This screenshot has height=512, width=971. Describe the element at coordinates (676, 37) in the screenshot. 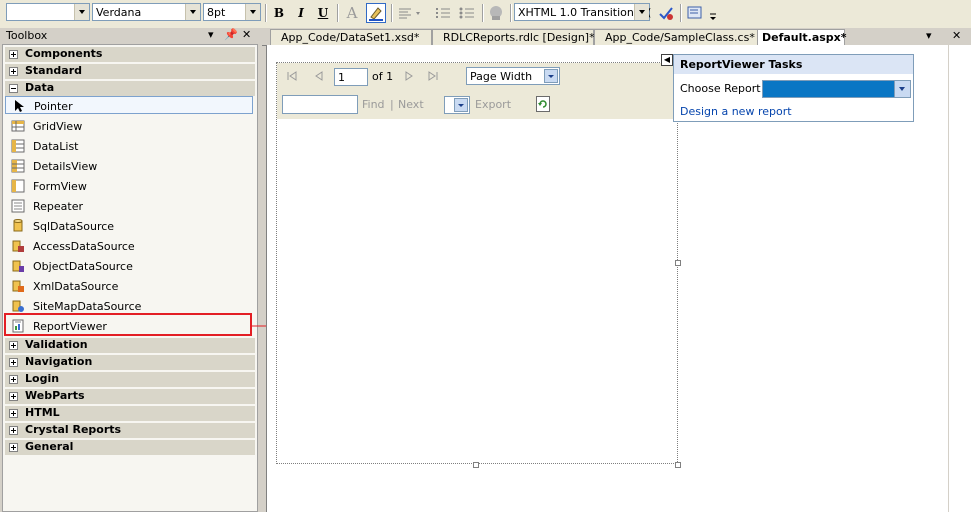

I see `tab-sampleclass-cs: App_Code/SampleClass.cs*` at that location.